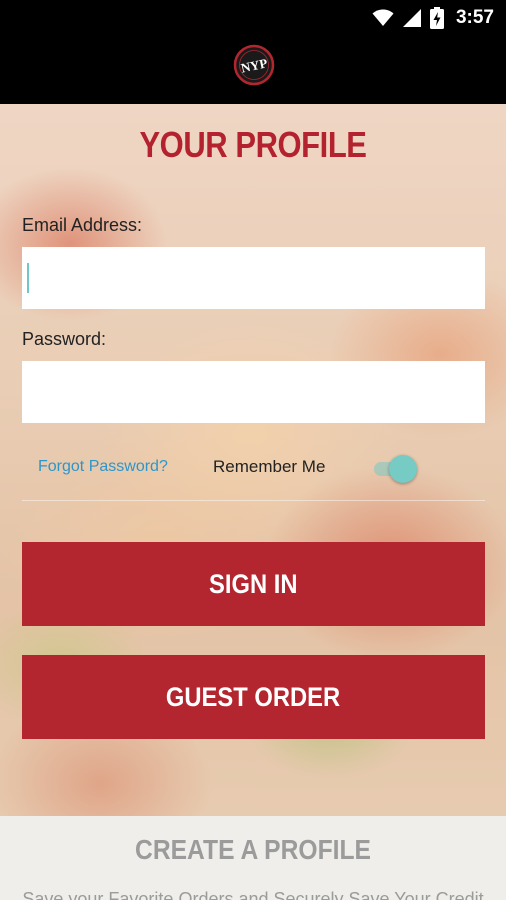  Describe the element at coordinates (253, 278) in the screenshot. I see `email-field` at that location.